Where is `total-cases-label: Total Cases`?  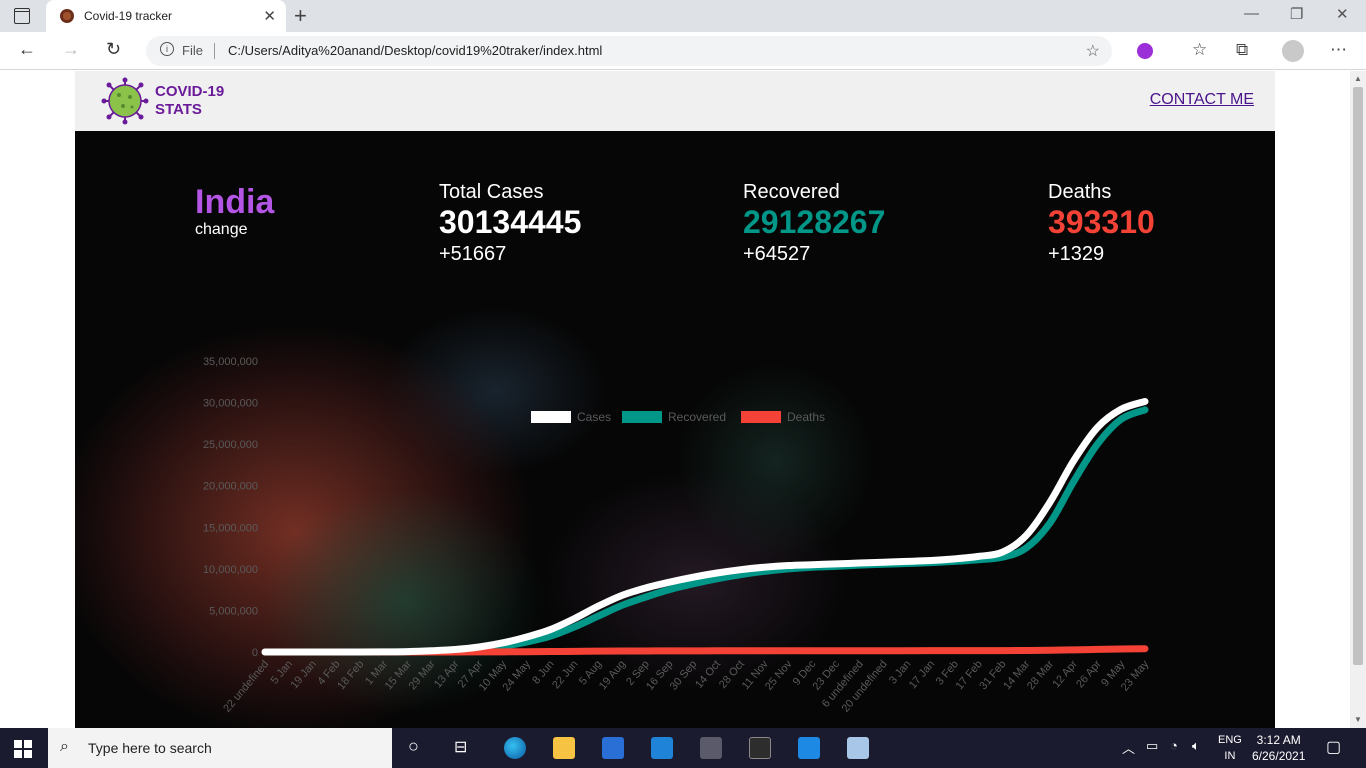
total-cases-label: Total Cases is located at coordinates (491, 192).